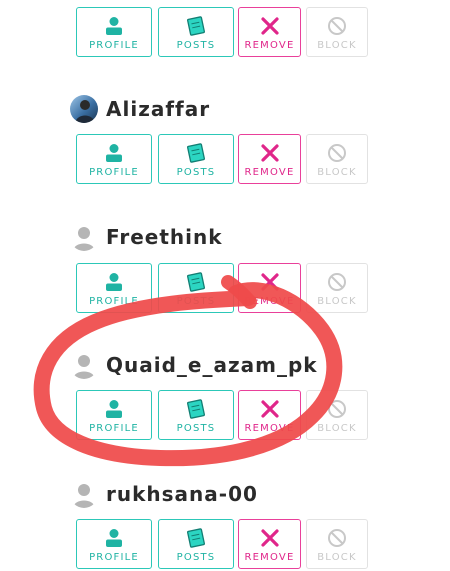 The height and width of the screenshot is (571, 450). I want to click on user-header: rukhsana-00, so click(164, 494).